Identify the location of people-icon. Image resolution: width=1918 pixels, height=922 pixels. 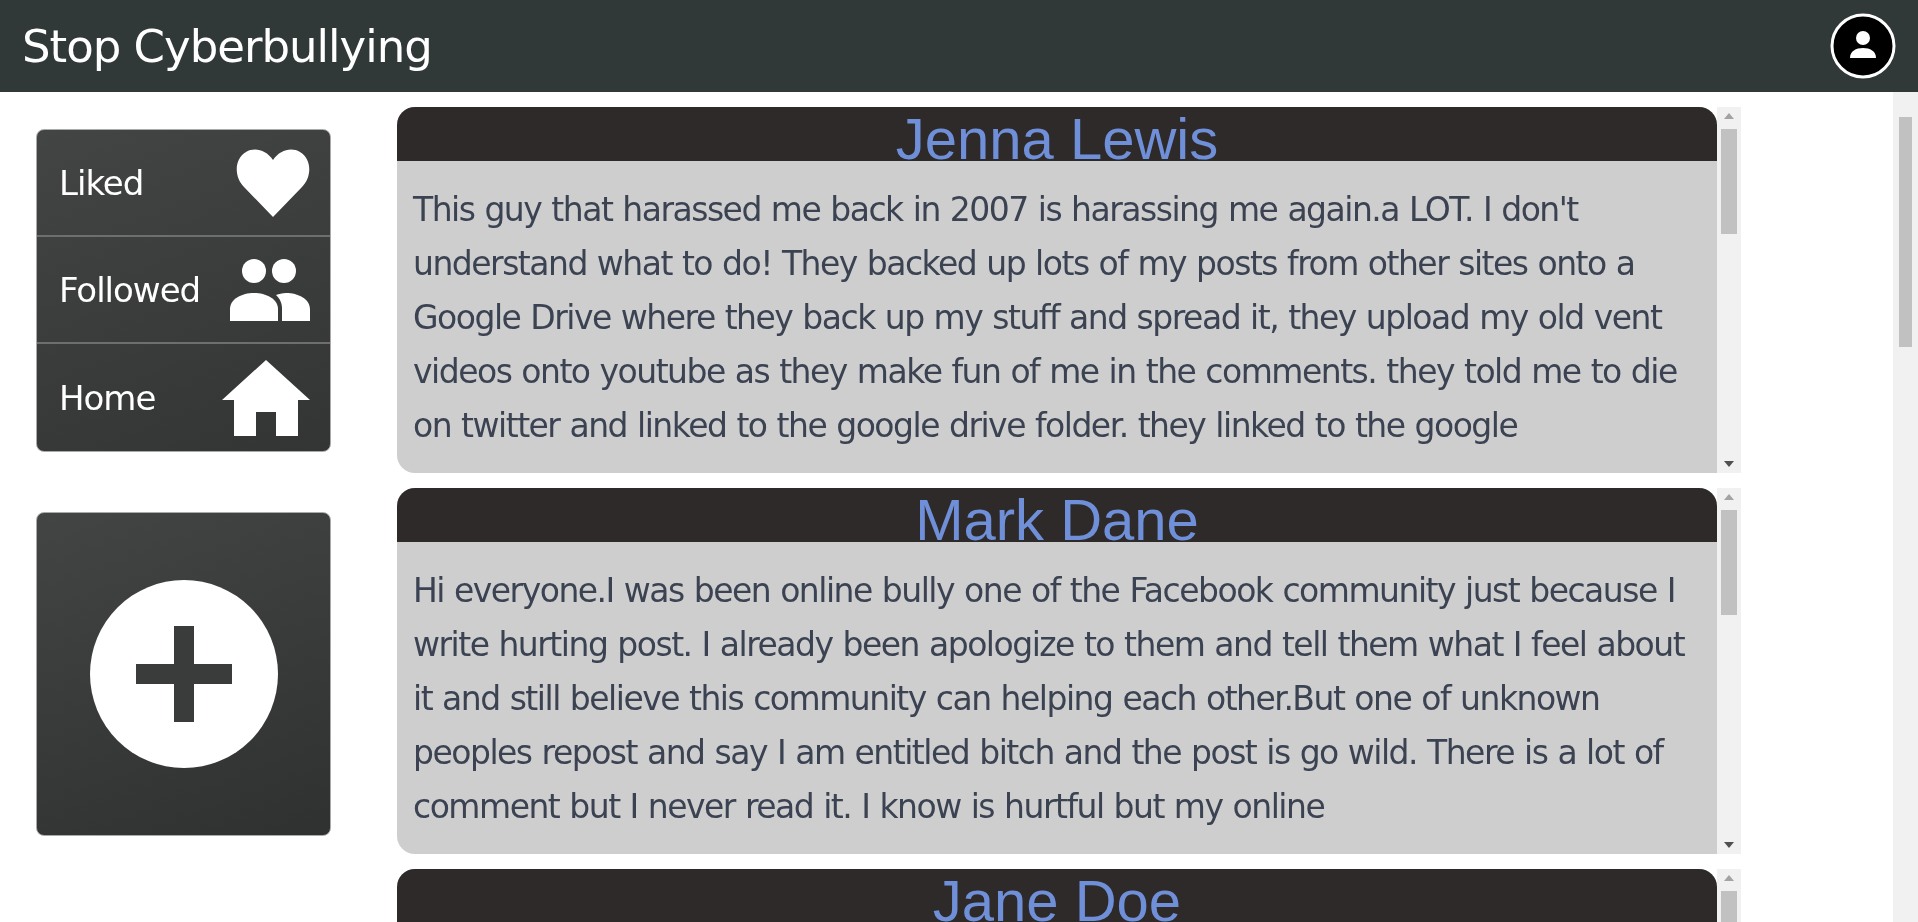
(270, 289).